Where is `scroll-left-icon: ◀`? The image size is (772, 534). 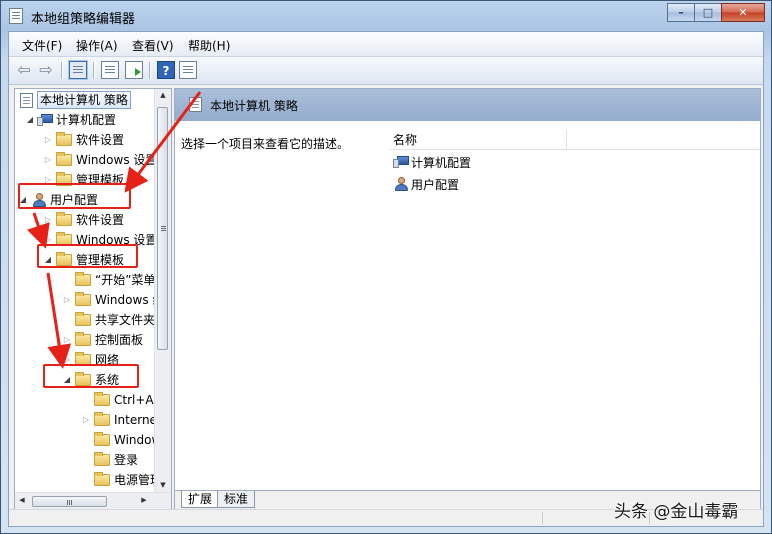
scroll-left-icon: ◀ is located at coordinates (22, 500).